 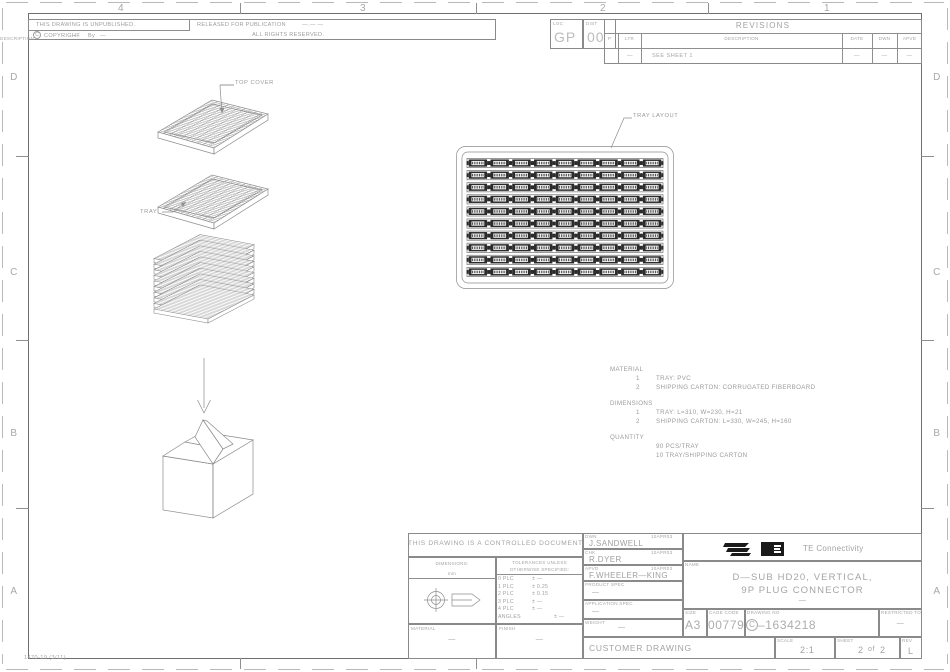 What do you see at coordinates (622, 627) in the screenshot?
I see `weight-value: —` at bounding box center [622, 627].